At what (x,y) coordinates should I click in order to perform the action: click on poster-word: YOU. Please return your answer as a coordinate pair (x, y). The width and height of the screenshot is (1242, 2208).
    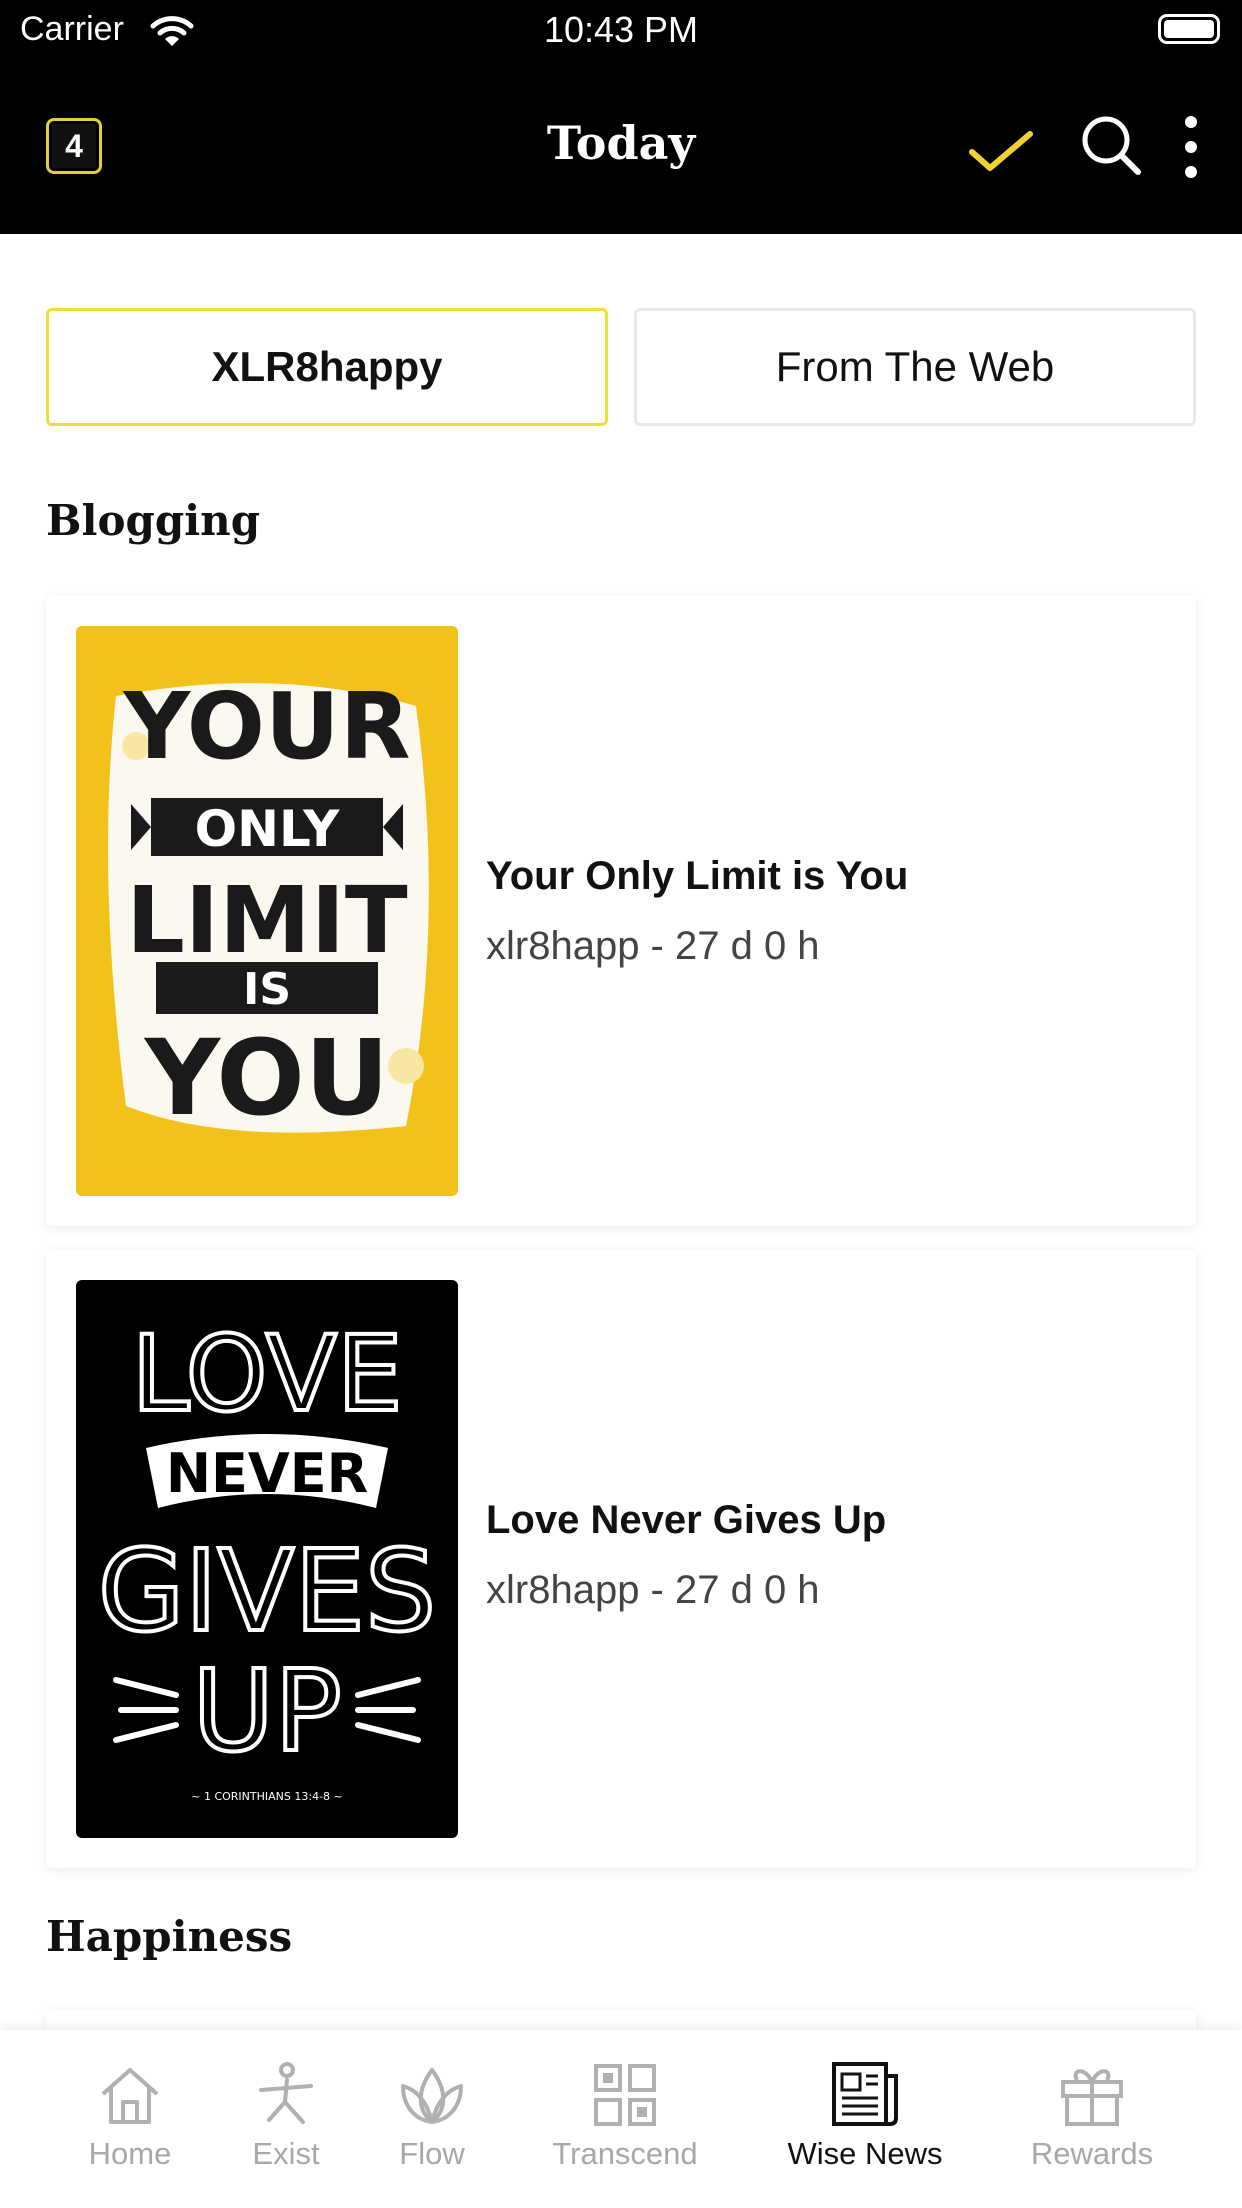
    Looking at the image, I should click on (266, 1078).